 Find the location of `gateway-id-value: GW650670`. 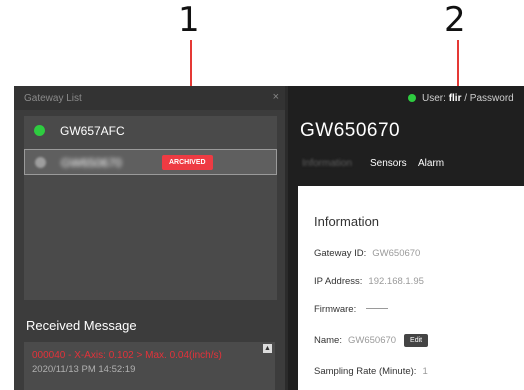

gateway-id-value: GW650670 is located at coordinates (396, 253).